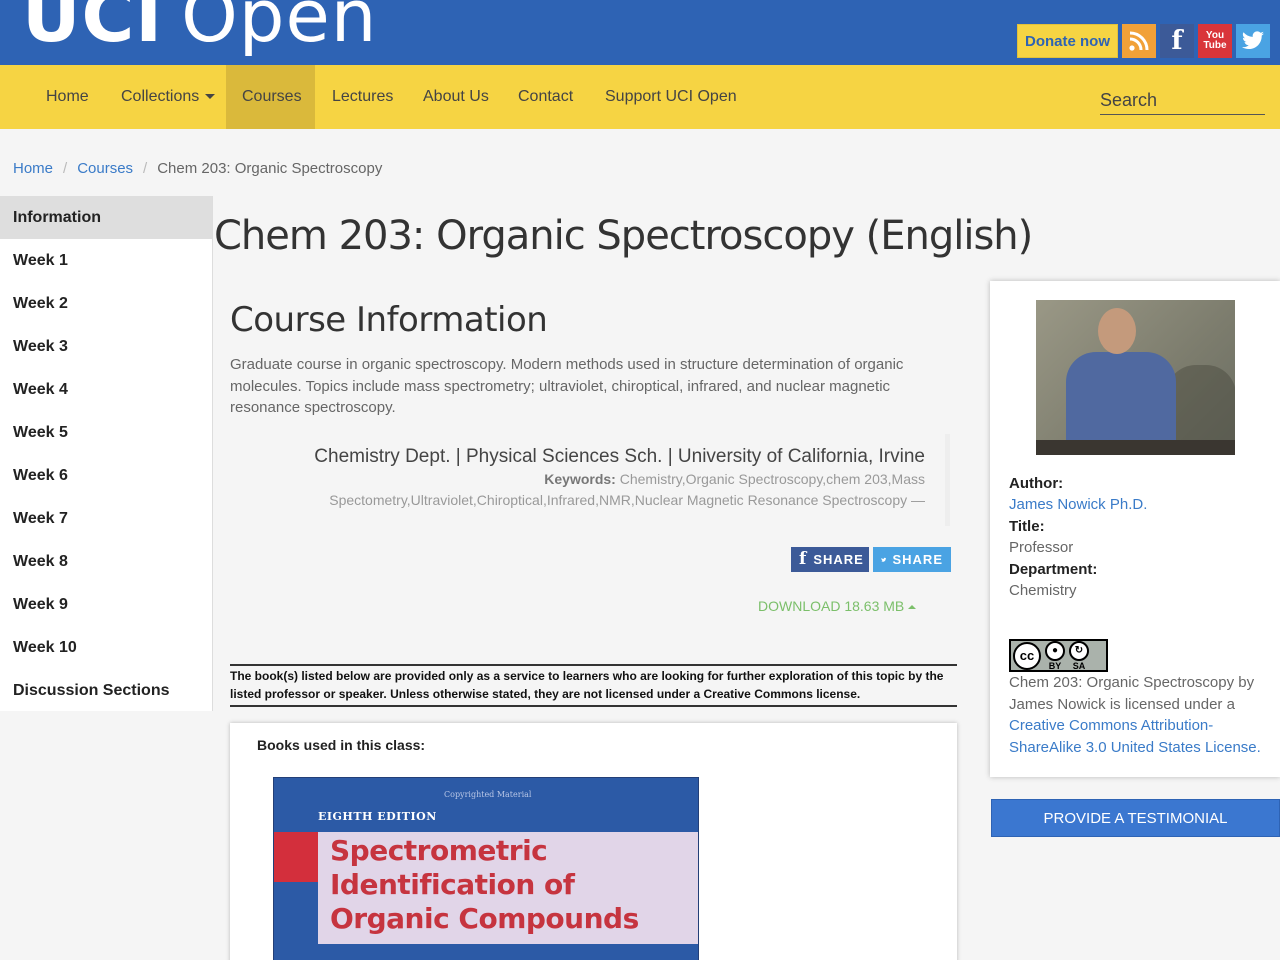 The height and width of the screenshot is (960, 1280). What do you see at coordinates (488, 794) in the screenshot?
I see `book-copyright: Copyrighted Material` at bounding box center [488, 794].